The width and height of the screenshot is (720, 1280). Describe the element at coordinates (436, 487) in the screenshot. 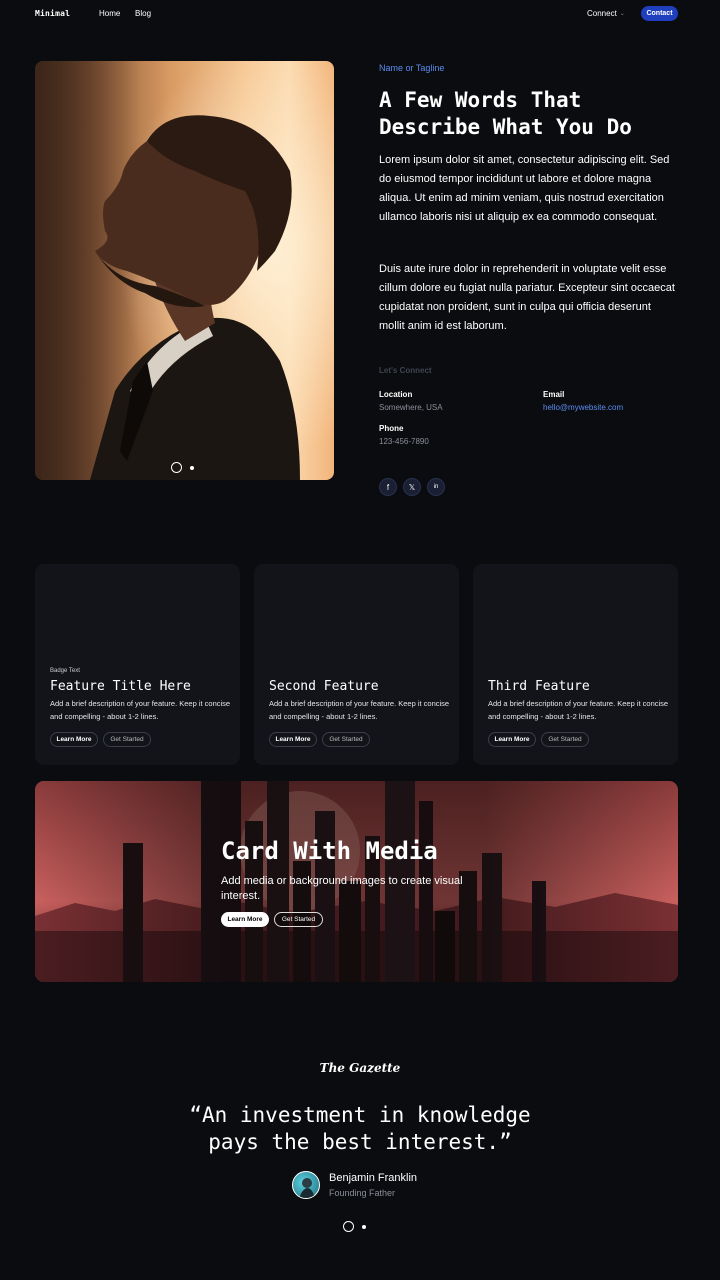

I see `linkedin-icon: in` at that location.